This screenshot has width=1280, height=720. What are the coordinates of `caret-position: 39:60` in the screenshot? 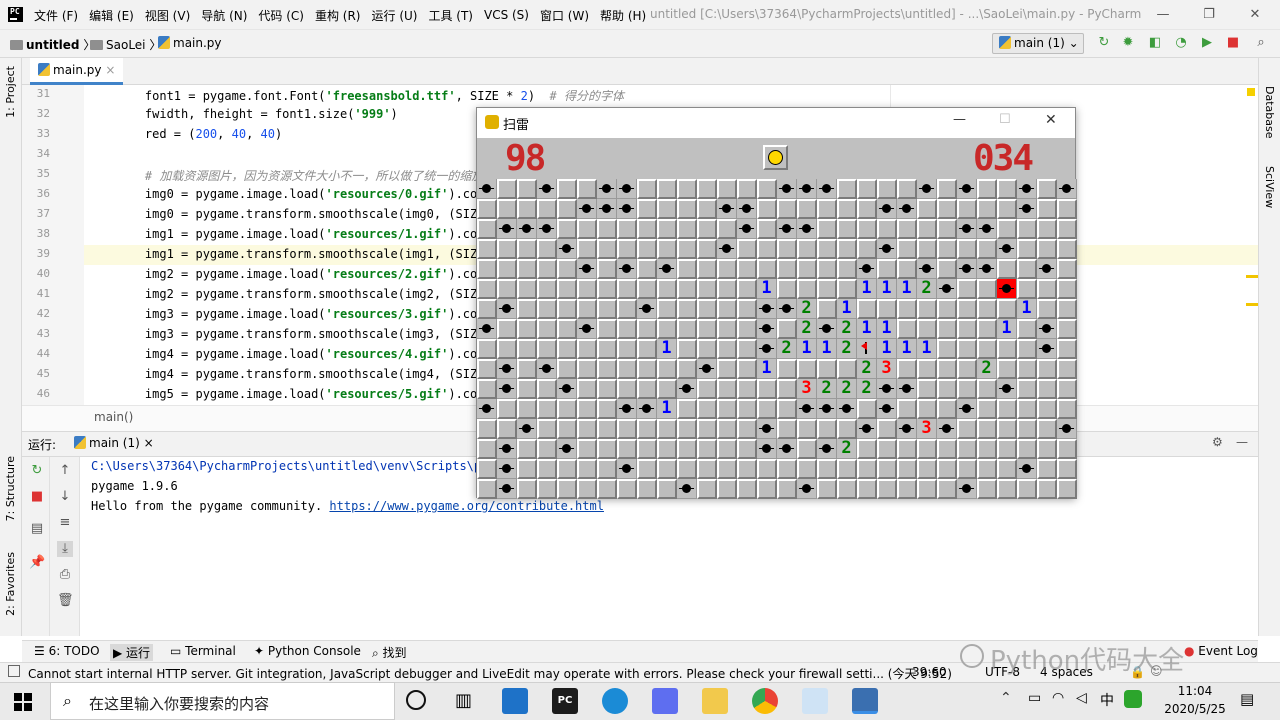 It's located at (929, 672).